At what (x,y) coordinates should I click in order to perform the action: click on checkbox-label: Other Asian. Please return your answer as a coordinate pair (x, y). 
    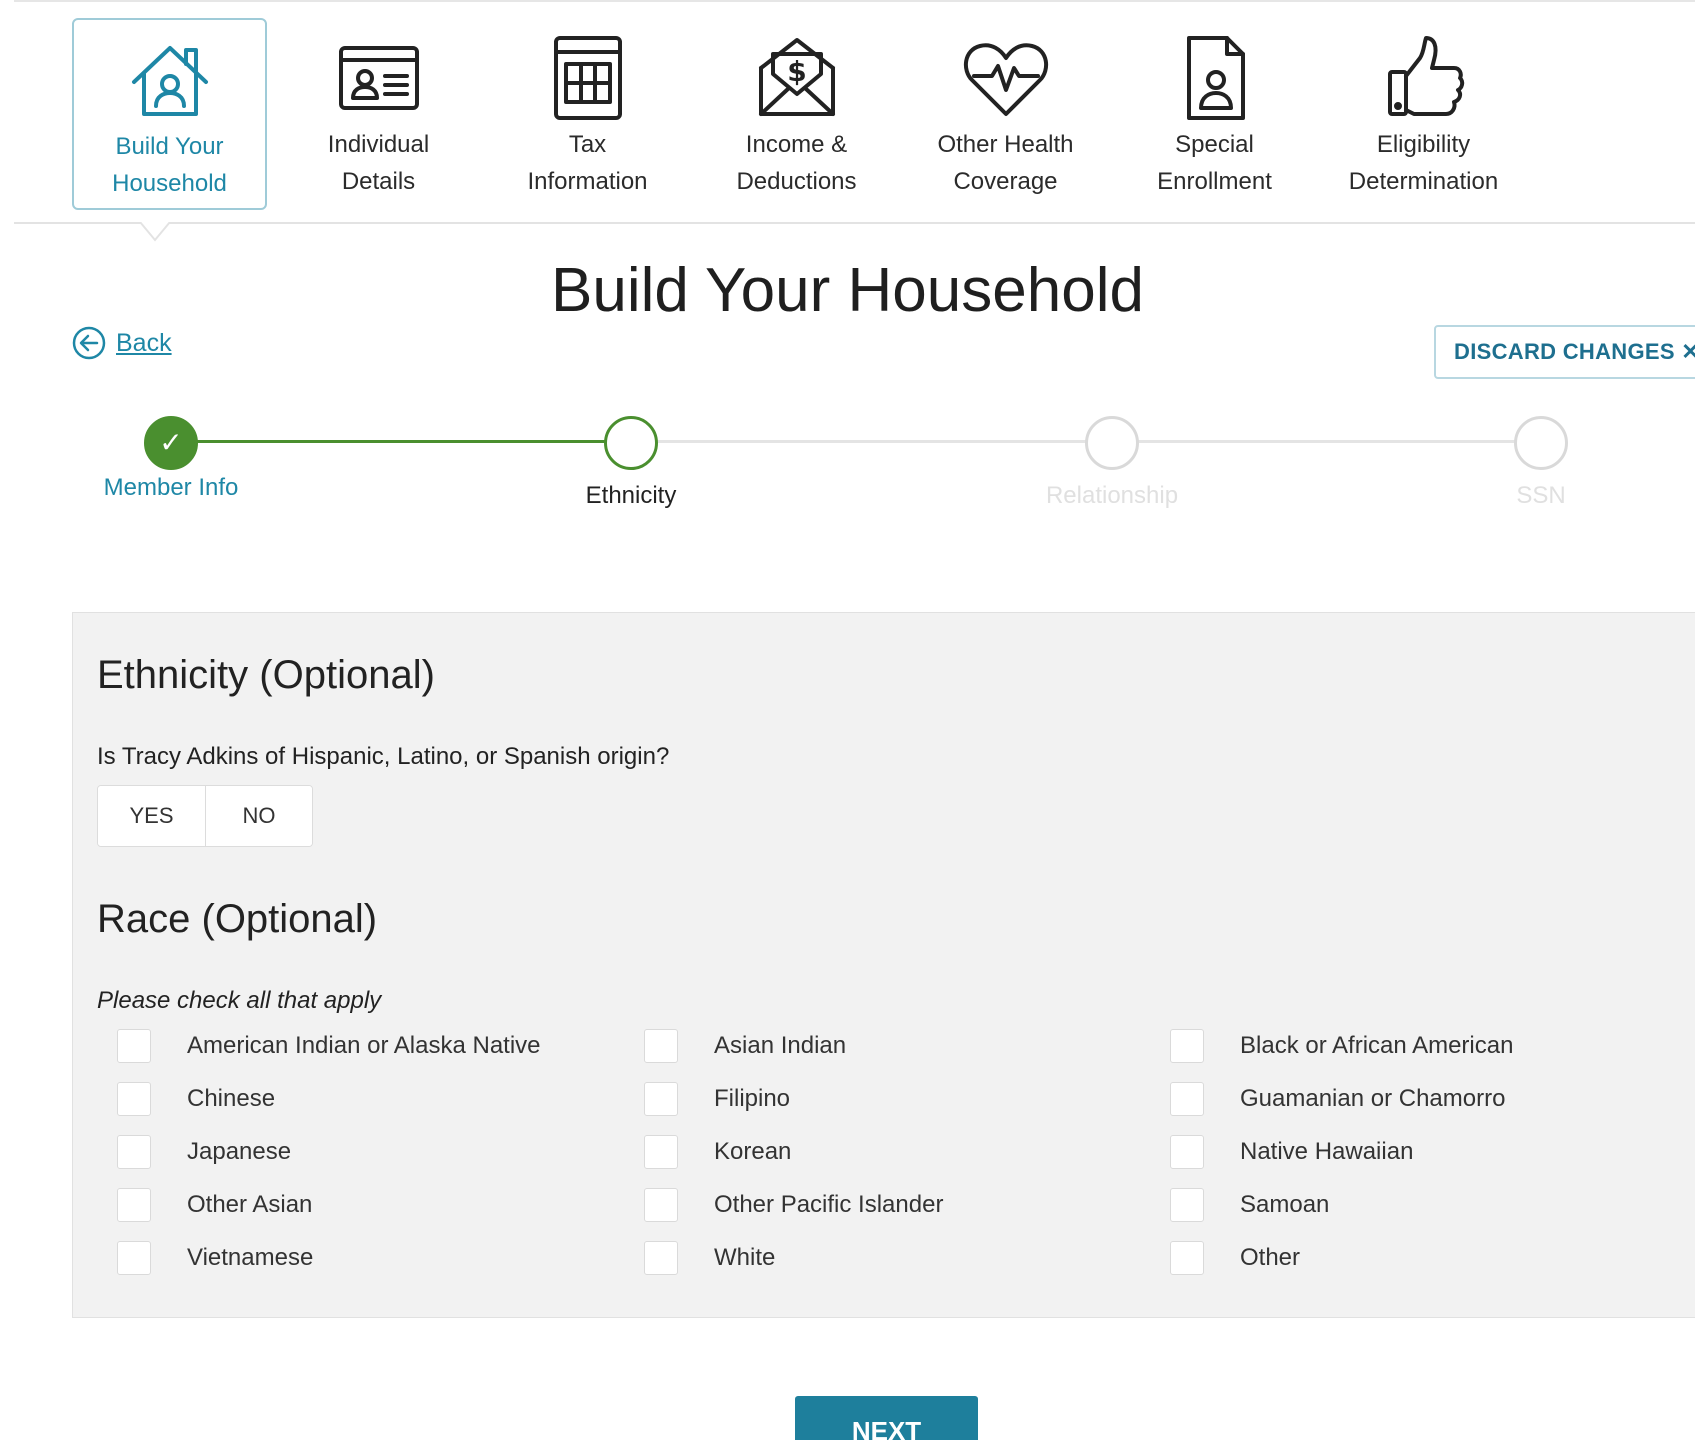
    Looking at the image, I should click on (250, 1204).